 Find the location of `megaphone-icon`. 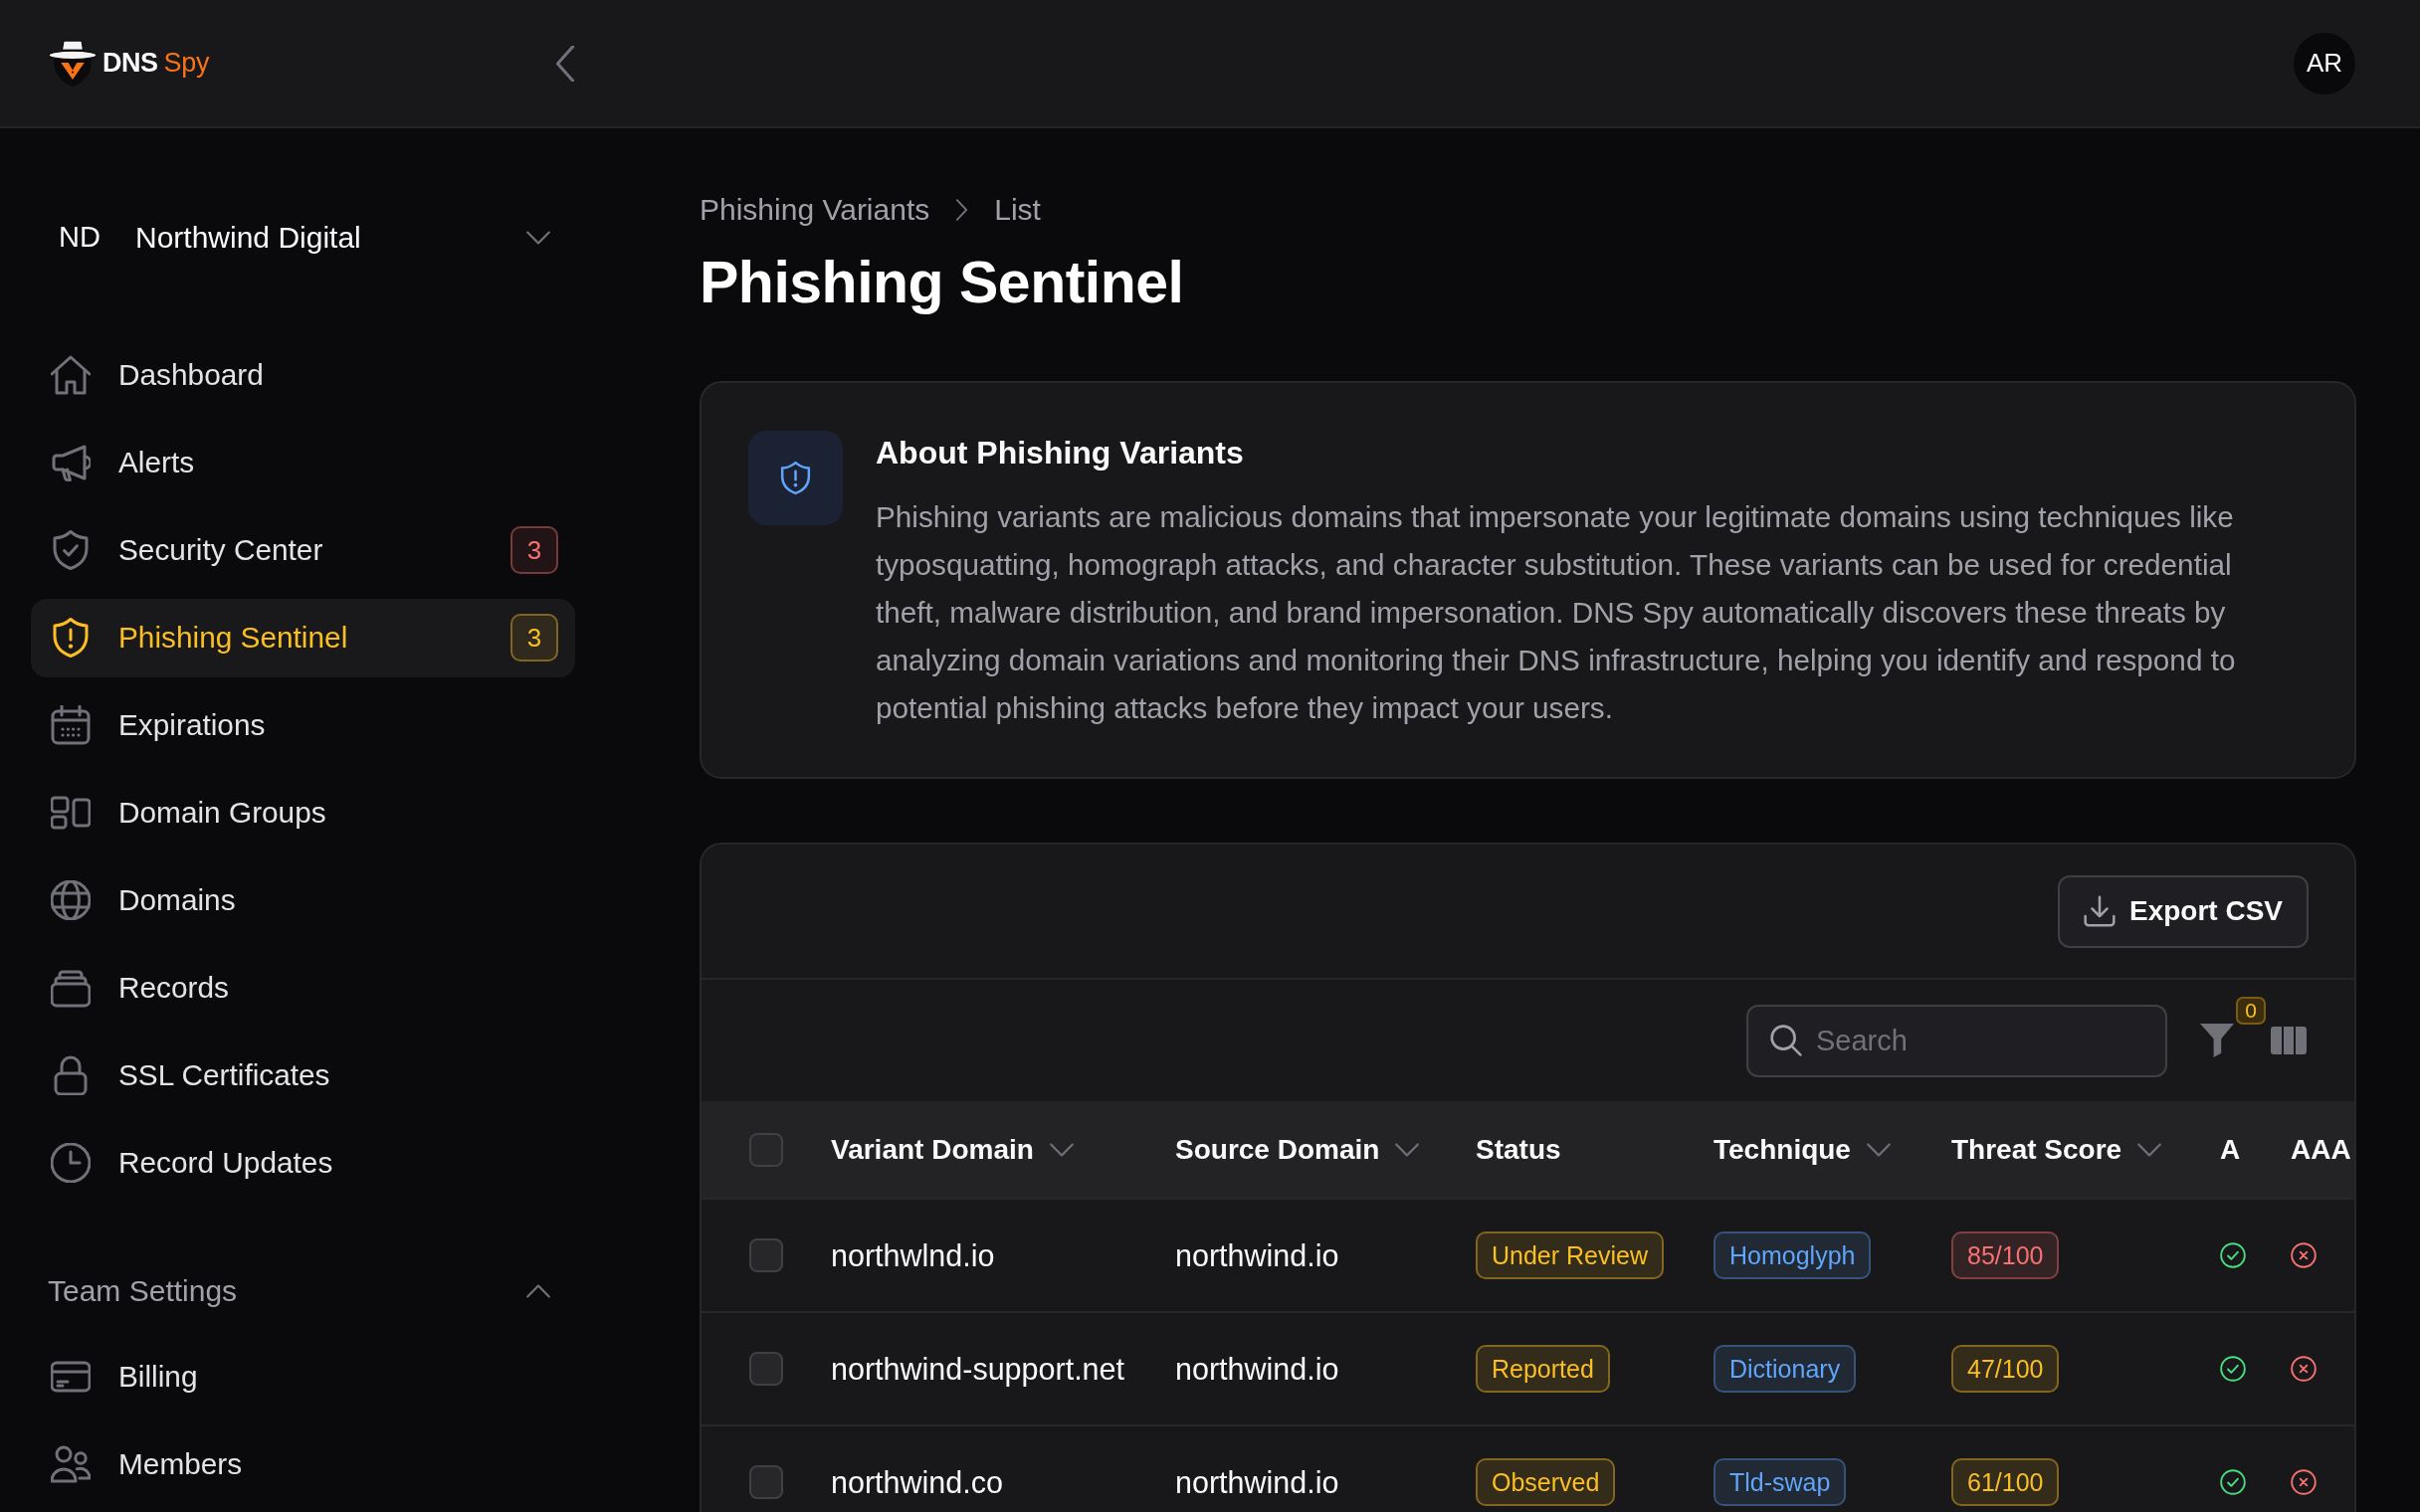

megaphone-icon is located at coordinates (71, 462).